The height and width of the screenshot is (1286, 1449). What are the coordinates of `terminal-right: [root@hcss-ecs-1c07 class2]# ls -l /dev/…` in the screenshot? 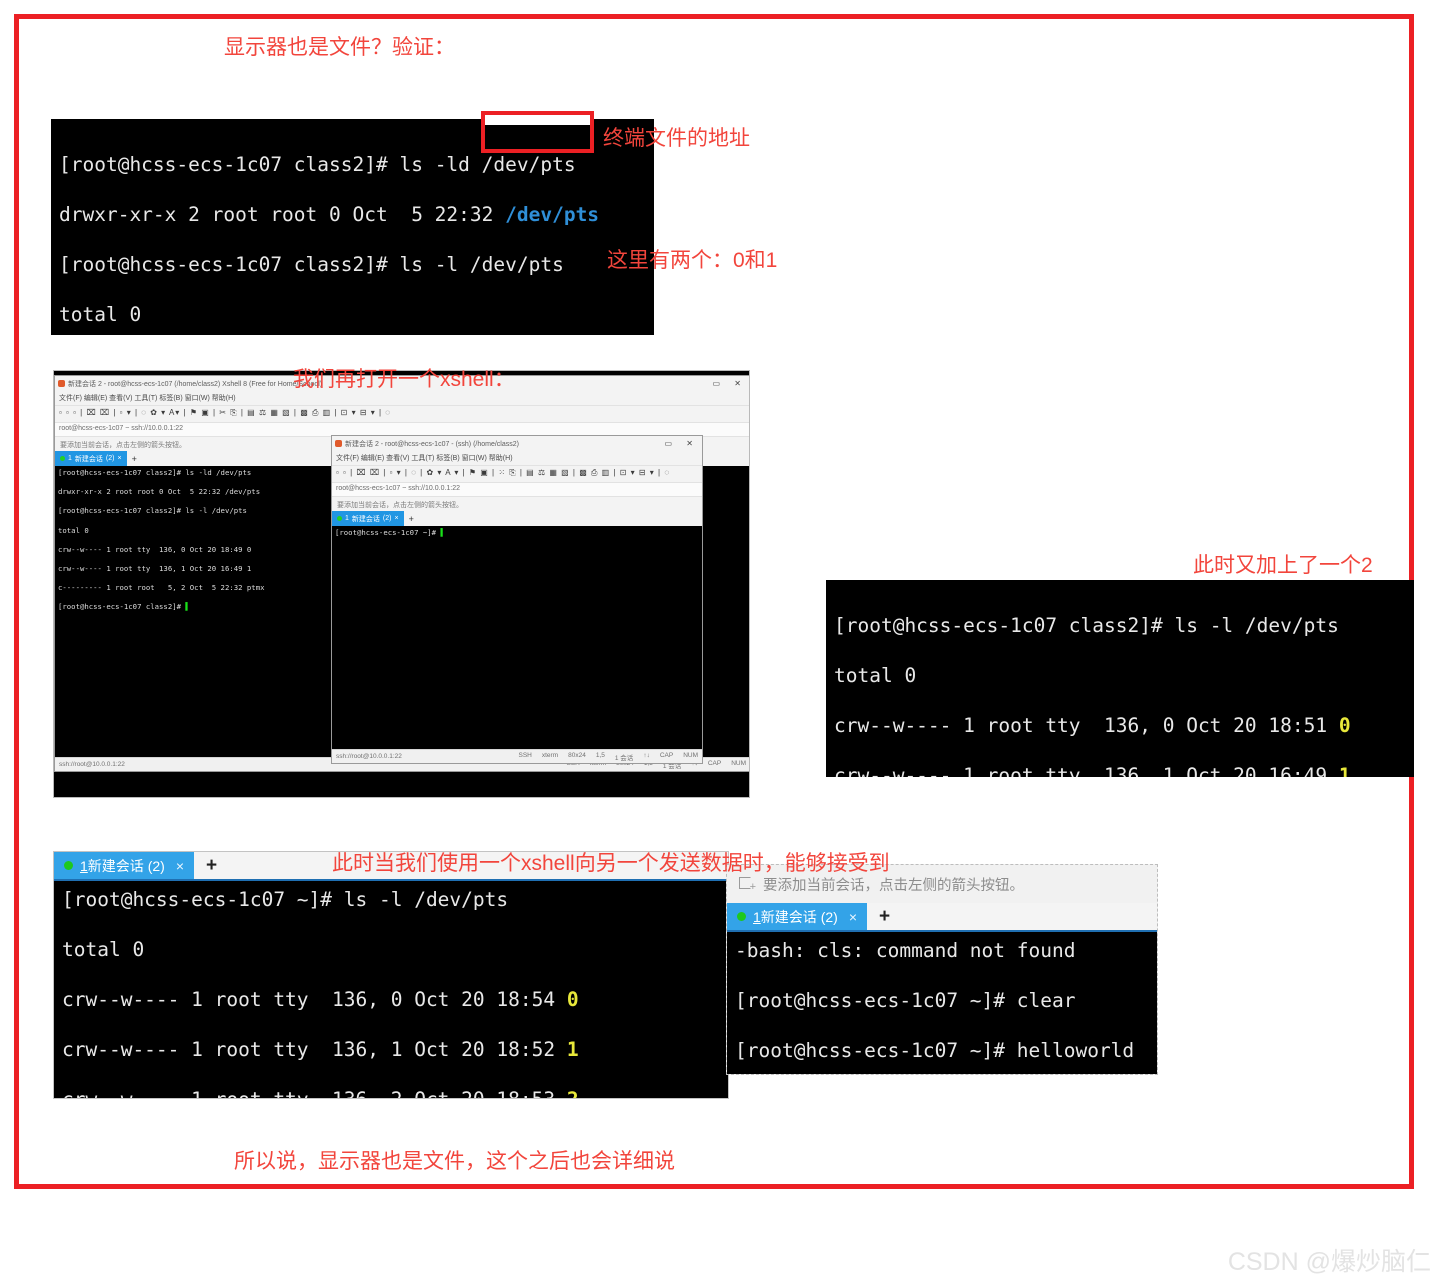 It's located at (1120, 678).